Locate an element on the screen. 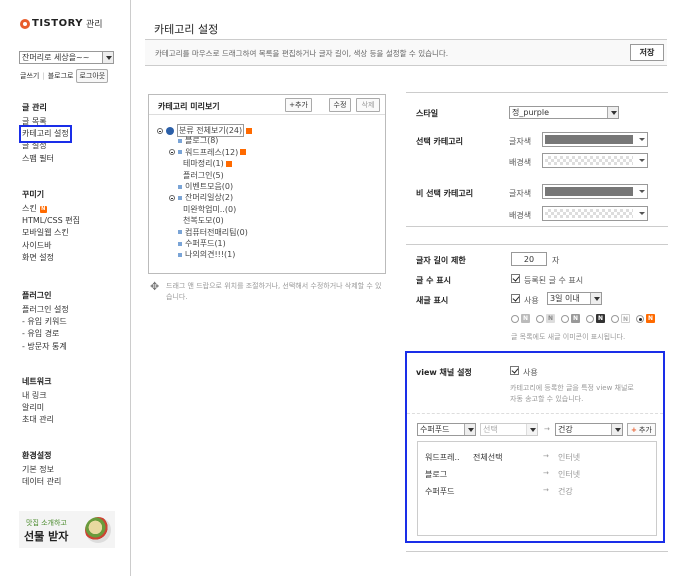  unselected-bg-color-picker is located at coordinates (595, 213).